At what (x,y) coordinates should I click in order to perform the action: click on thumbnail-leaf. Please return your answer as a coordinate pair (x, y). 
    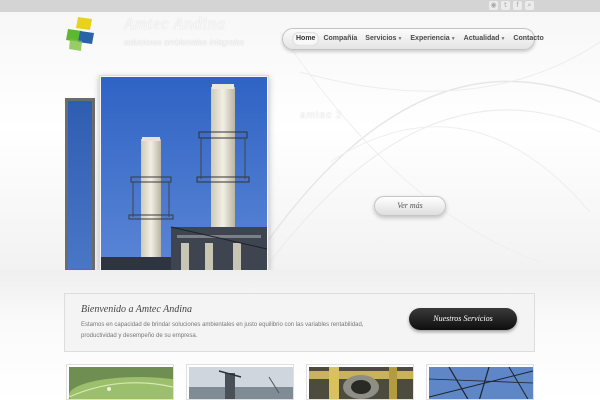
    Looking at the image, I should click on (120, 382).